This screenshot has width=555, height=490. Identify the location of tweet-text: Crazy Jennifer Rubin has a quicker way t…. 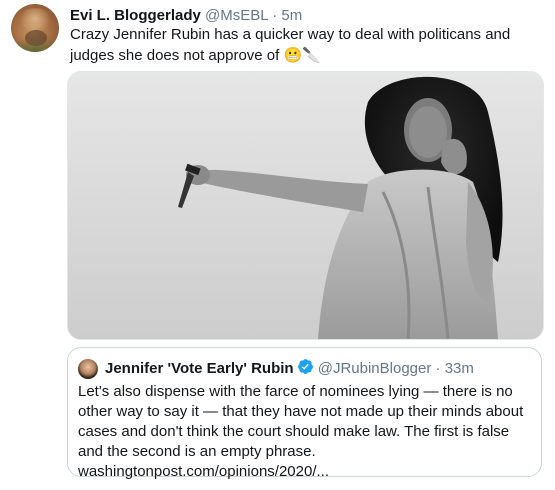
(308, 45).